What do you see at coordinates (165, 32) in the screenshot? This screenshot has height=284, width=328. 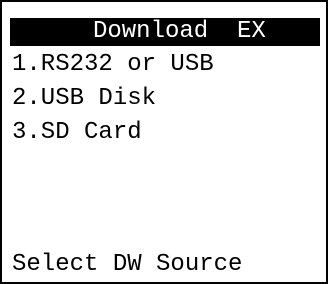 I see `screen-title: Download EX` at bounding box center [165, 32].